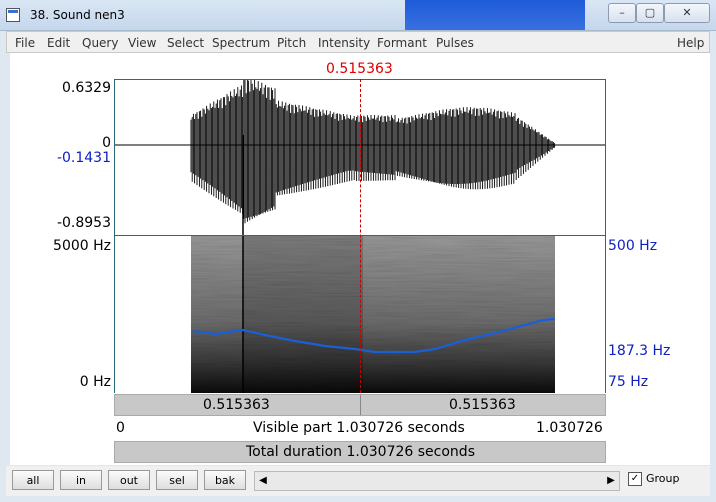 Image resolution: width=716 pixels, height=502 pixels. What do you see at coordinates (569, 428) in the screenshot?
I see `visible-end: 1.030726` at bounding box center [569, 428].